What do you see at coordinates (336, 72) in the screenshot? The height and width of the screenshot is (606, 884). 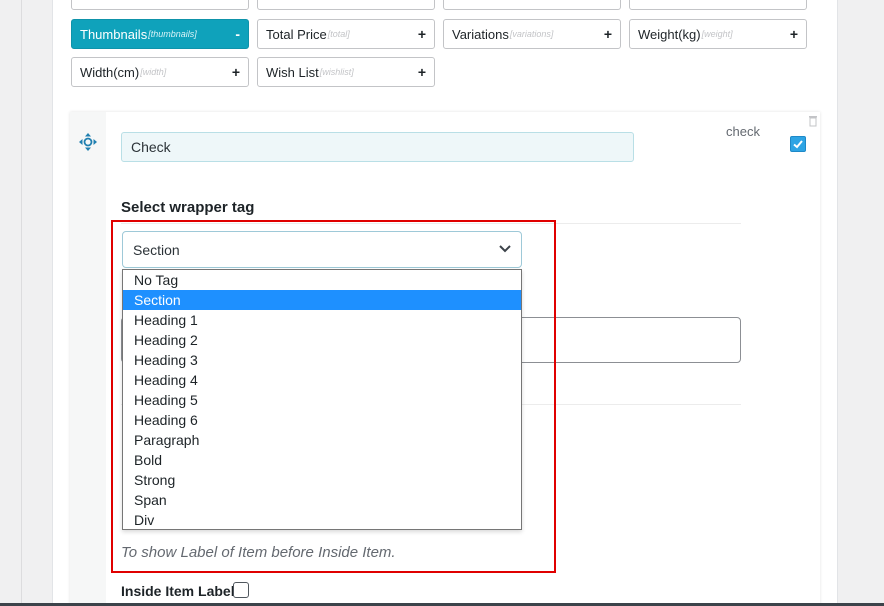 I see `chip-key: [wishlist]` at bounding box center [336, 72].